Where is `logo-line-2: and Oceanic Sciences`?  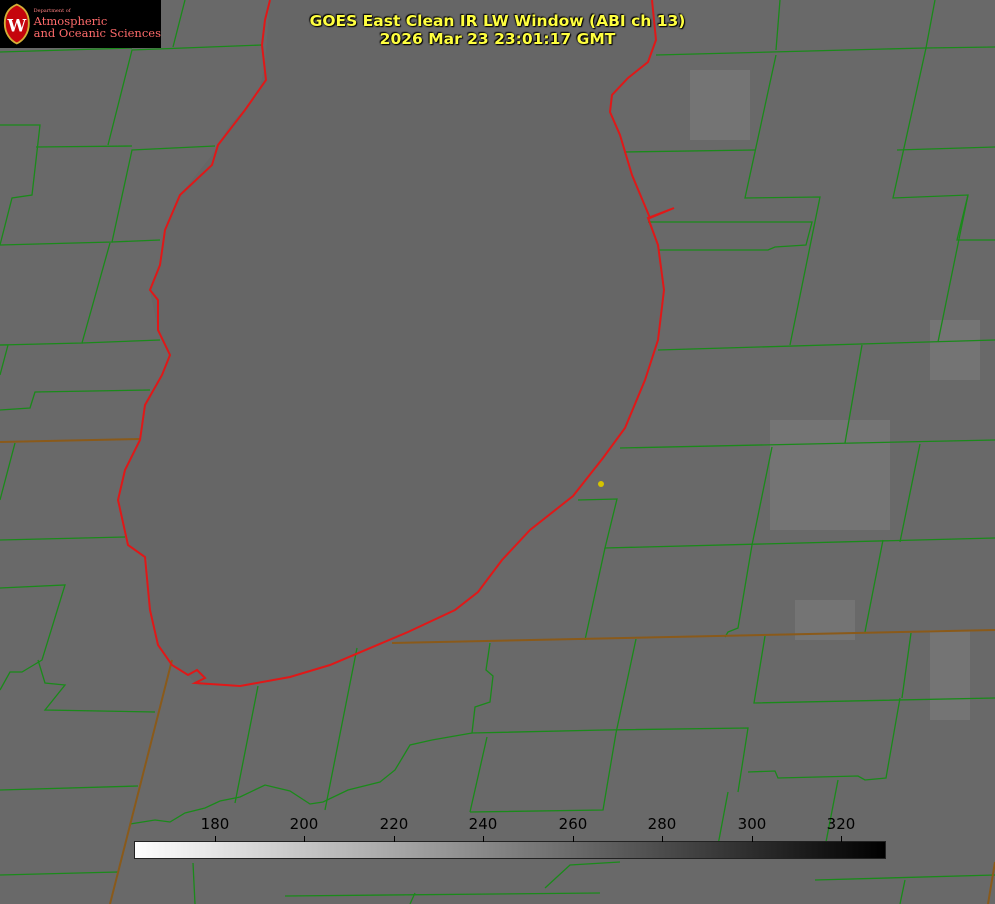 logo-line-2: and Oceanic Sciences is located at coordinates (97, 33).